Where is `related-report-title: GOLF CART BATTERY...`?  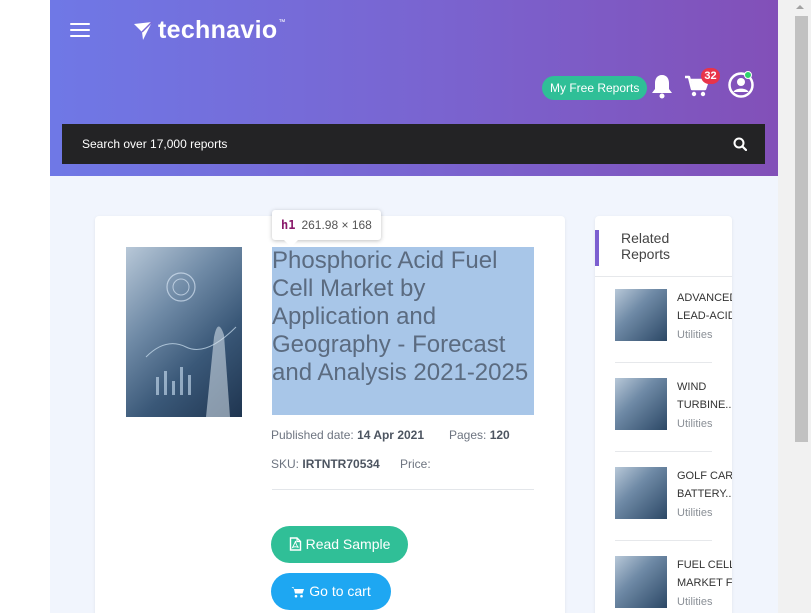
related-report-title: GOLF CART BATTERY... is located at coordinates (704, 485).